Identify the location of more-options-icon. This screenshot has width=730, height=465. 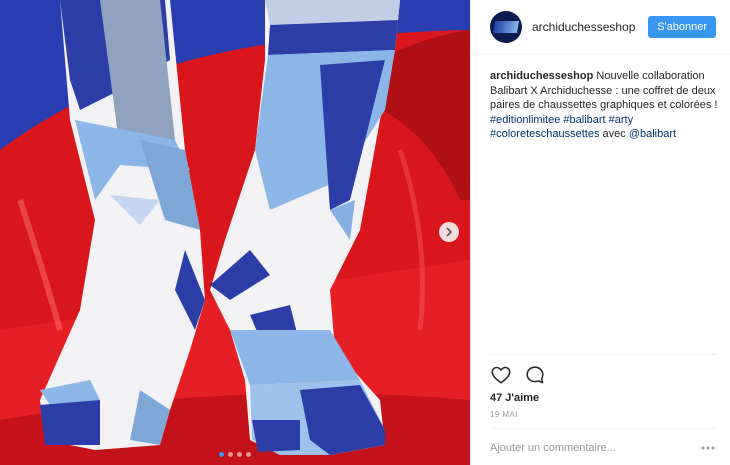
(708, 448).